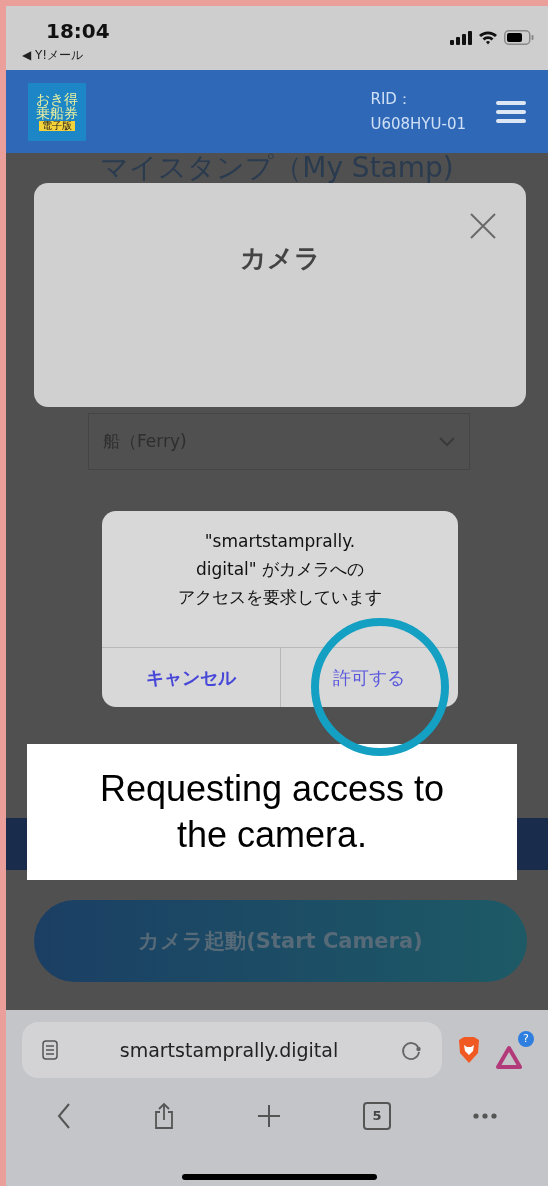 This screenshot has width=548, height=1186. Describe the element at coordinates (391, 99) in the screenshot. I see `rid-label: RID：` at that location.